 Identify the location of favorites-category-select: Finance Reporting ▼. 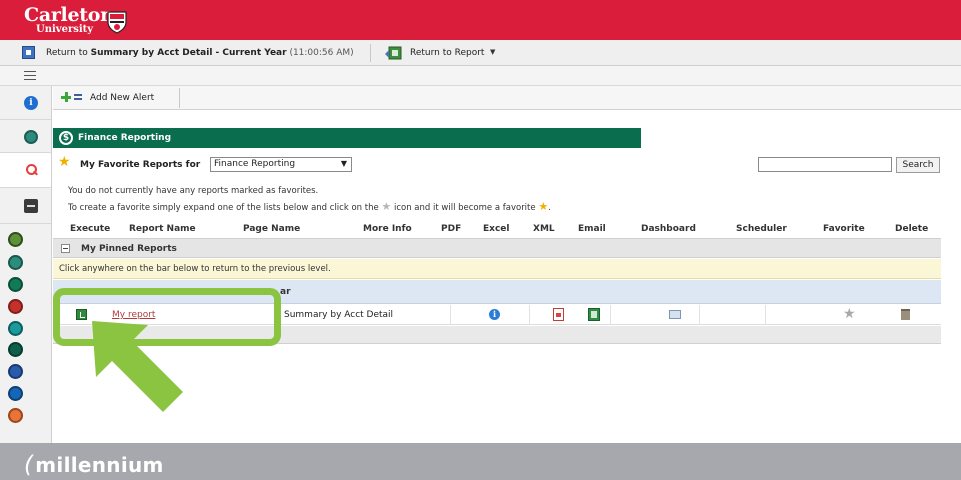
(281, 164).